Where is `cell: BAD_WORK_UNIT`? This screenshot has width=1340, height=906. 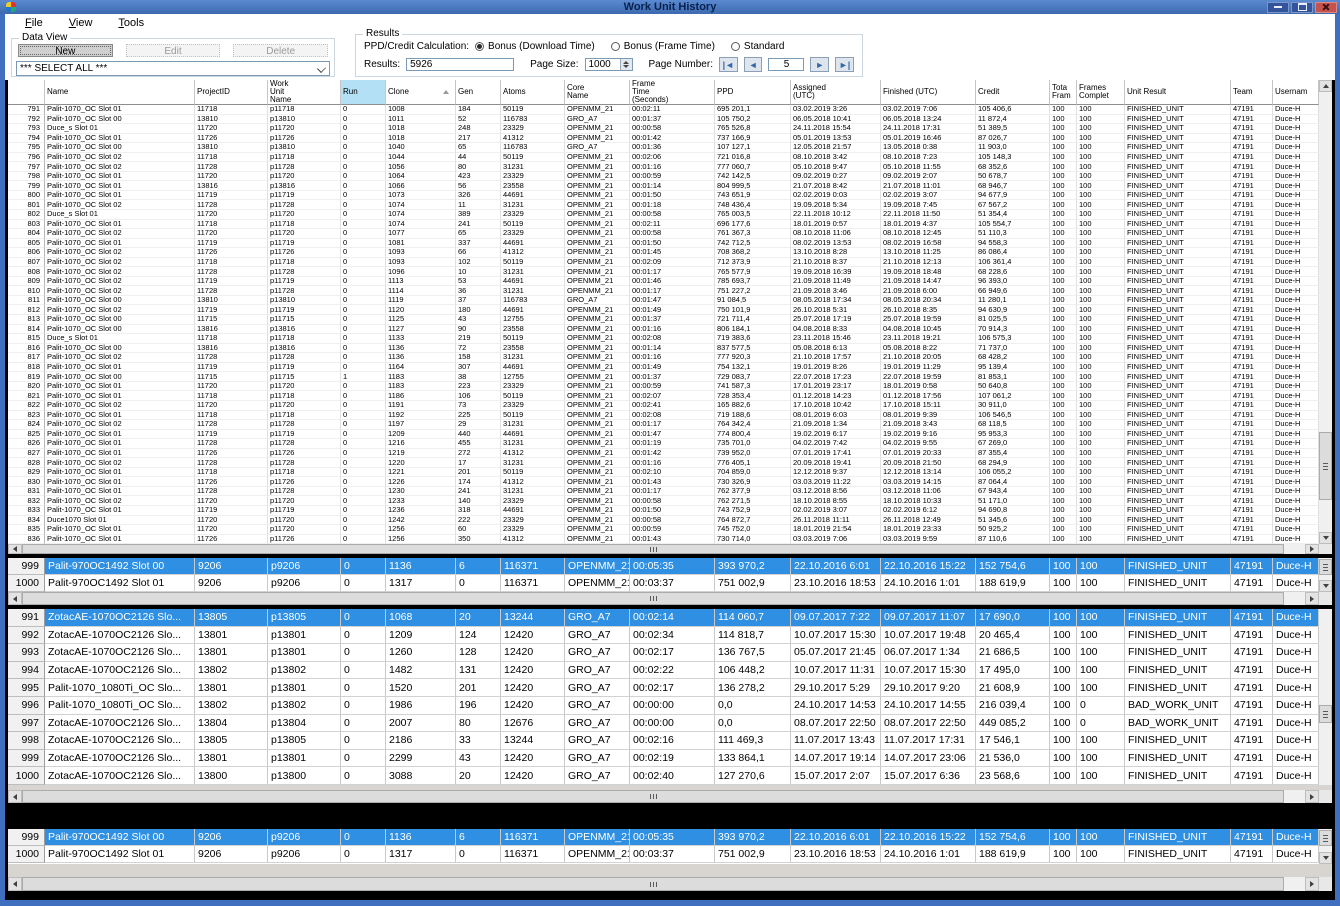 cell: BAD_WORK_UNIT is located at coordinates (1178, 705).